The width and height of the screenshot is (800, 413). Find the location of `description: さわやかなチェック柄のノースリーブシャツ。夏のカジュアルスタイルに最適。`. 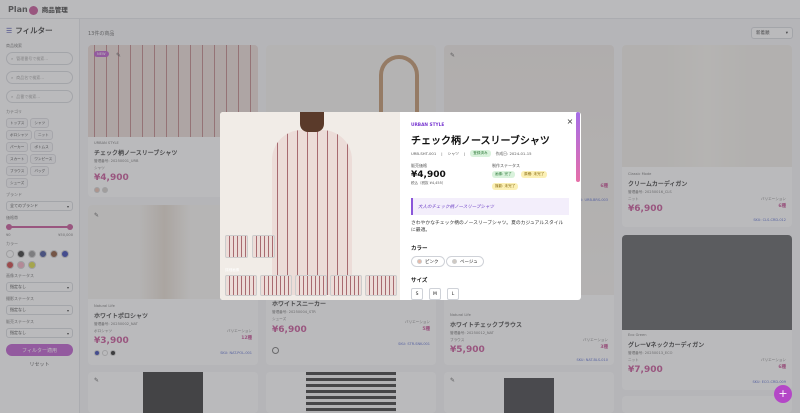

description: さわやかなチェック柄のノースリーブシャツ。夏のカジュアルスタイルに最適。 is located at coordinates (487, 227).